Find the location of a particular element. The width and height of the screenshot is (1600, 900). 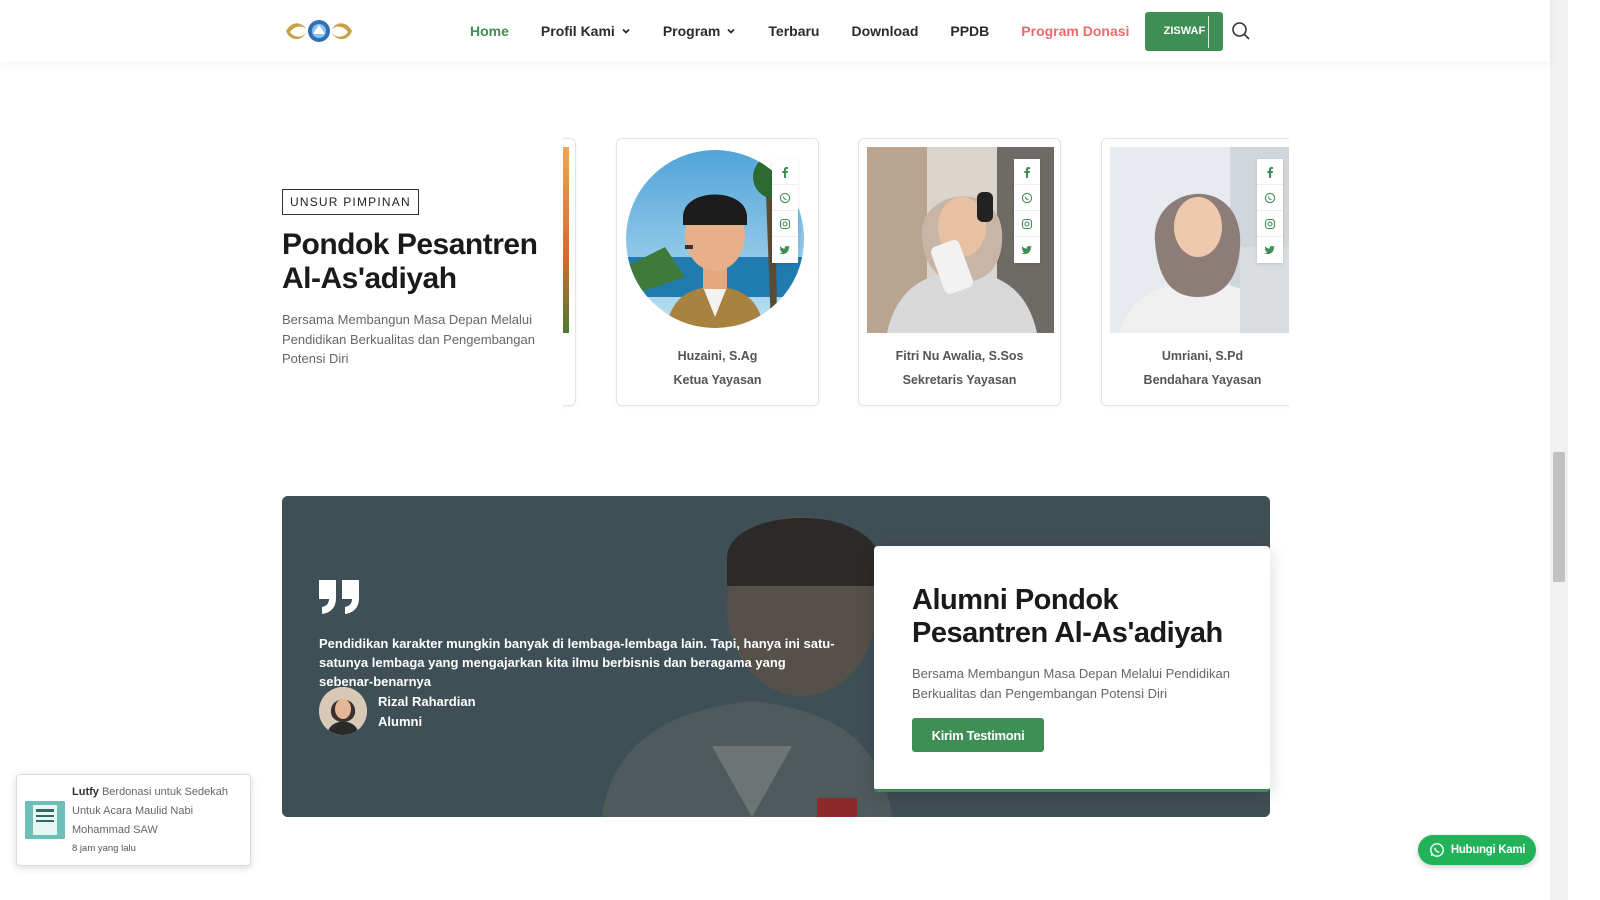

search-icon is located at coordinates (1241, 31).